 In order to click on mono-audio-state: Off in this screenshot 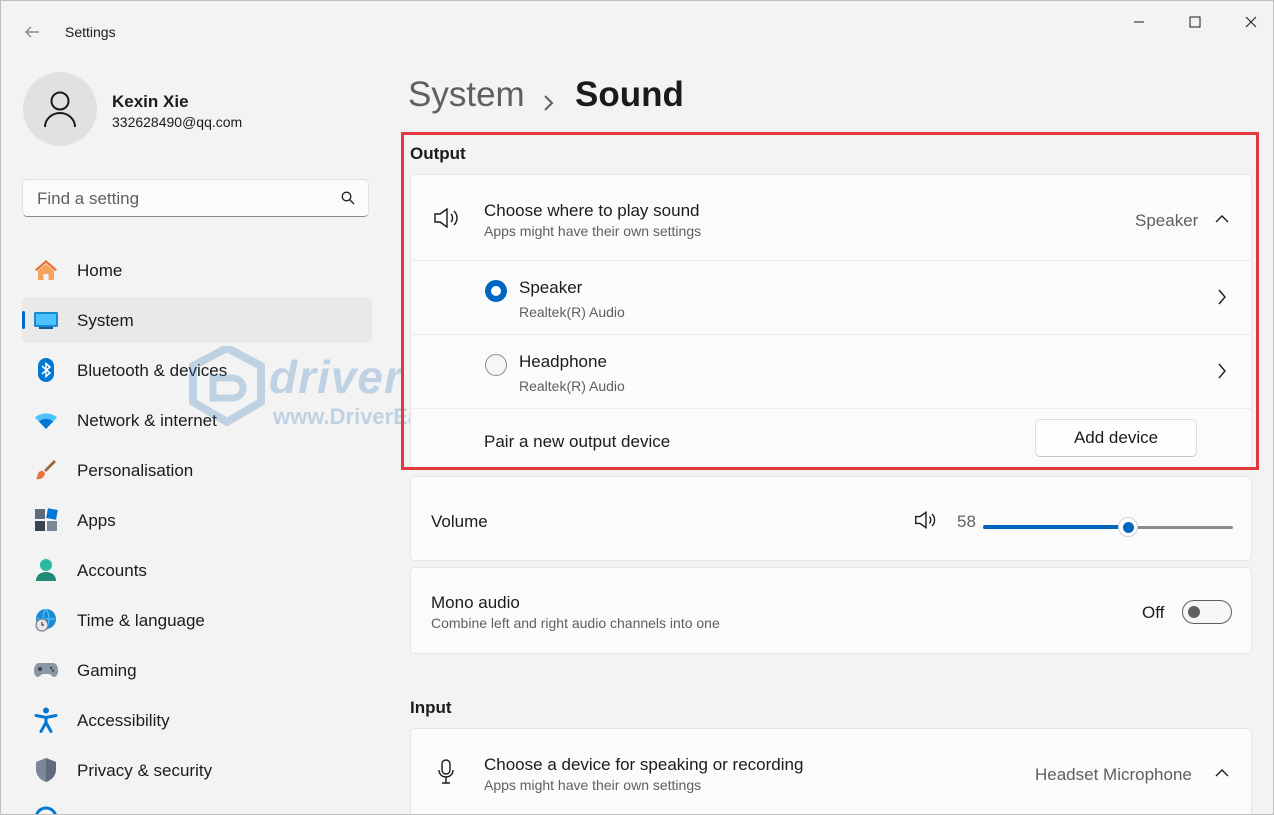, I will do `click(1153, 612)`.